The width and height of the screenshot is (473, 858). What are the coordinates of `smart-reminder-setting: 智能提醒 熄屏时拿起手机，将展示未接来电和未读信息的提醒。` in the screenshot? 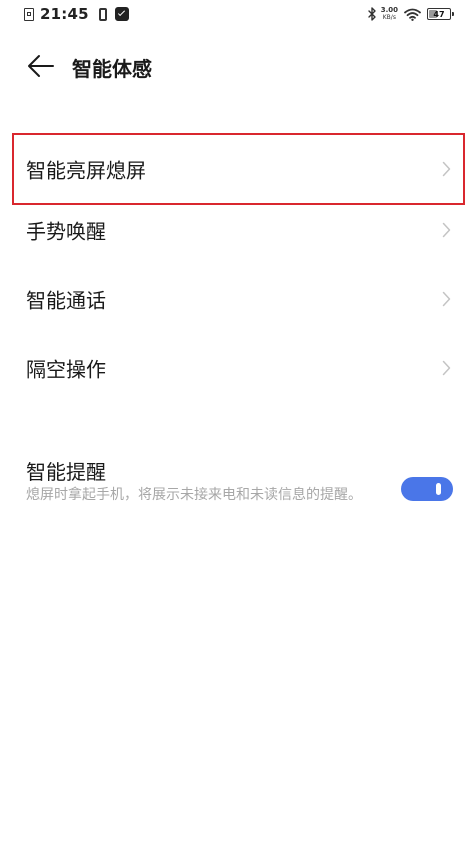 It's located at (236, 492).